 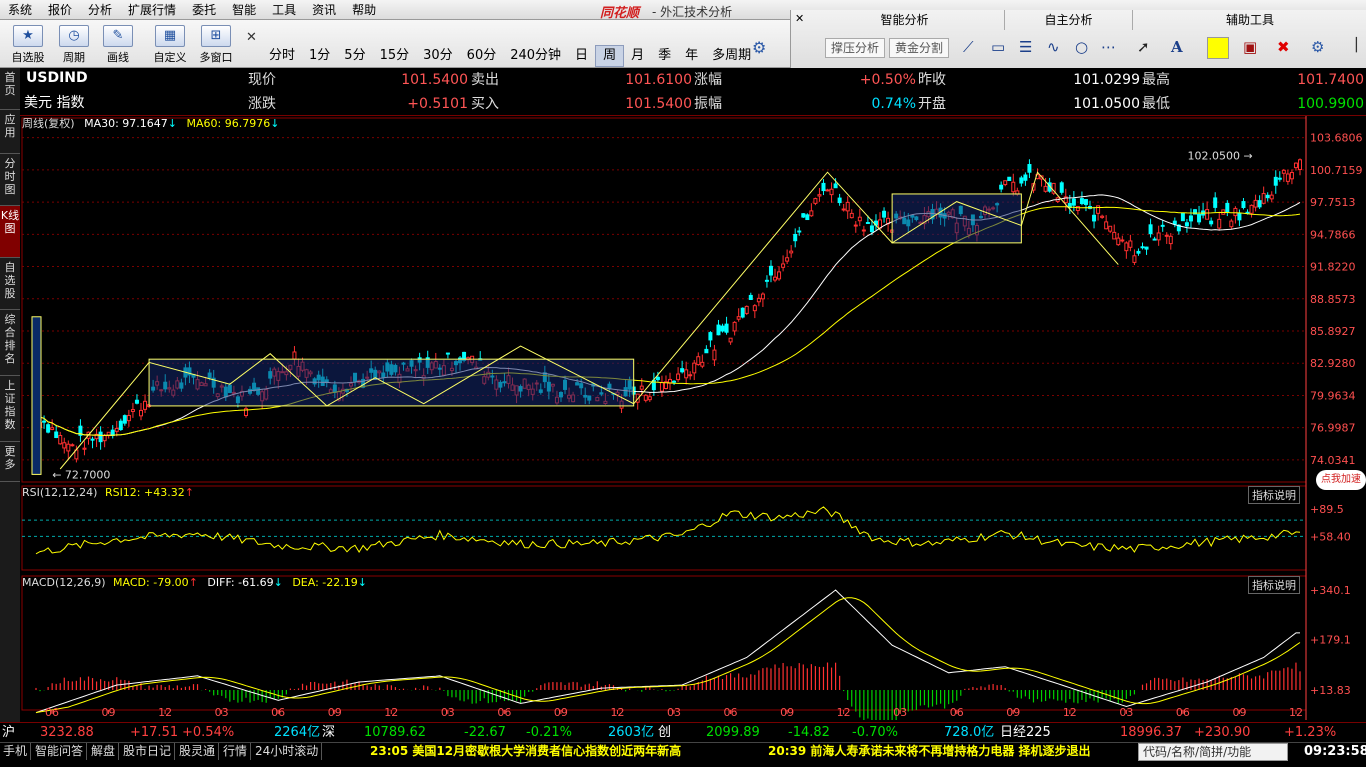 I want to click on multi-window-button: ⊞ 多窗口, so click(x=216, y=45).